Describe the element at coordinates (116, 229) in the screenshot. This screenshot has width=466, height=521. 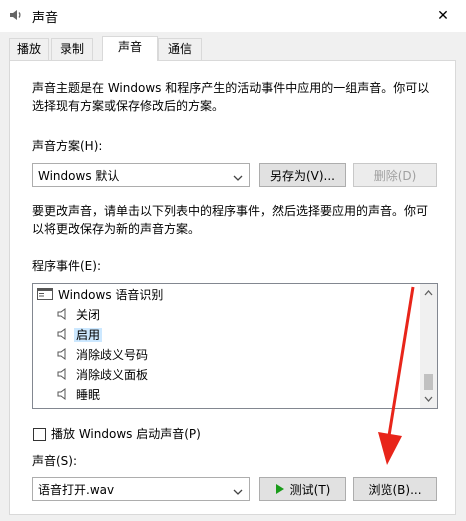
I see `change-text-line-2: 以将更改保存为新的声音方案。` at that location.